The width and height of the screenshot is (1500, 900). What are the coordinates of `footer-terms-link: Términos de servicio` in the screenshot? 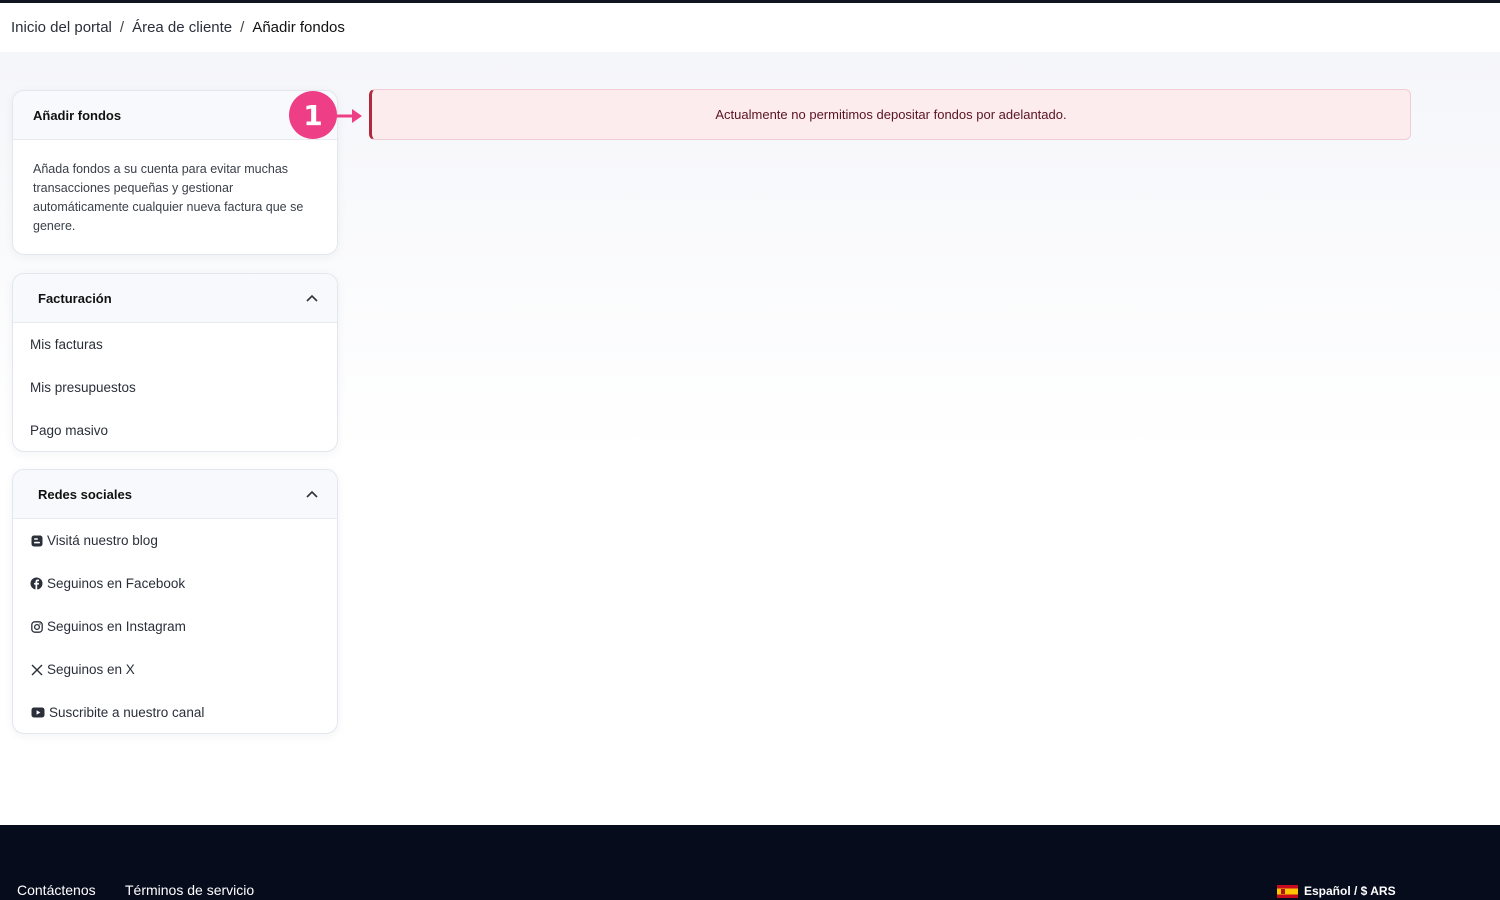 It's located at (189, 890).